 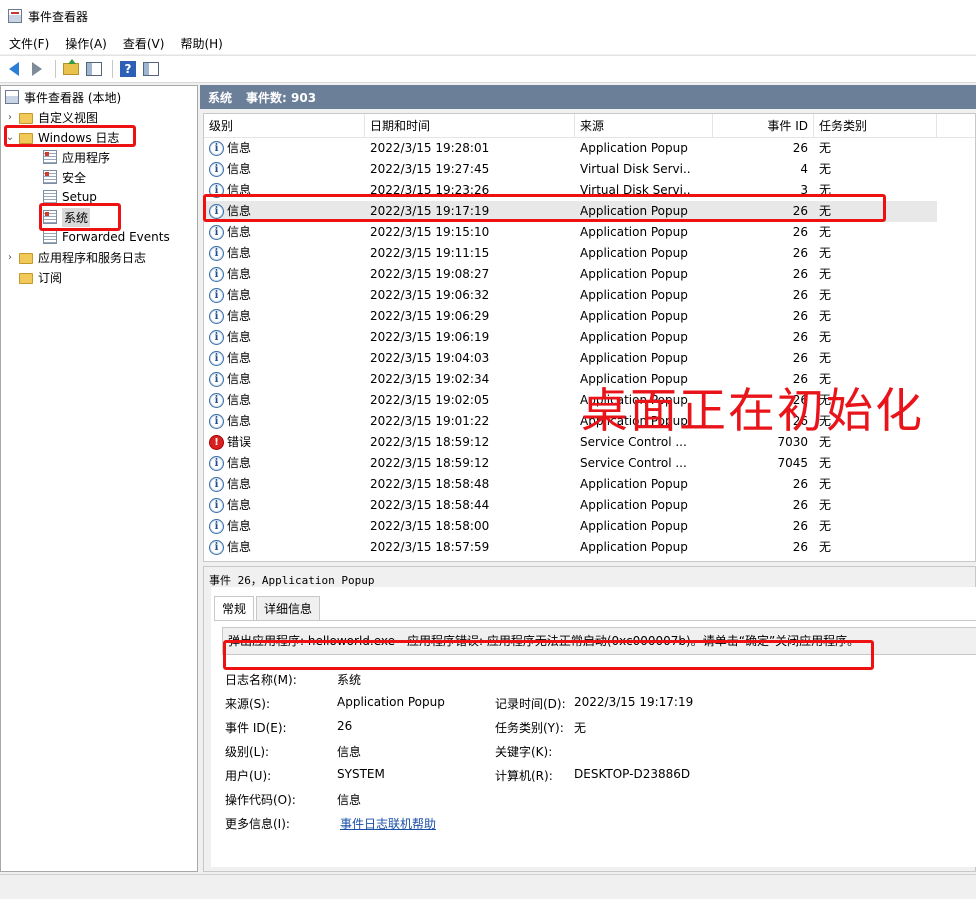 What do you see at coordinates (64, 177) in the screenshot?
I see `tree-node-security-log: 安全` at bounding box center [64, 177].